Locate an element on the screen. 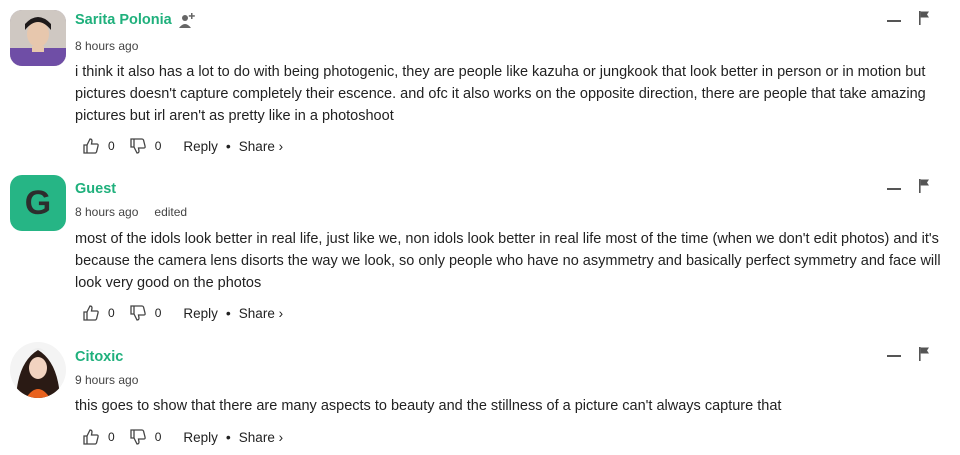  edited-label: edited is located at coordinates (171, 212).